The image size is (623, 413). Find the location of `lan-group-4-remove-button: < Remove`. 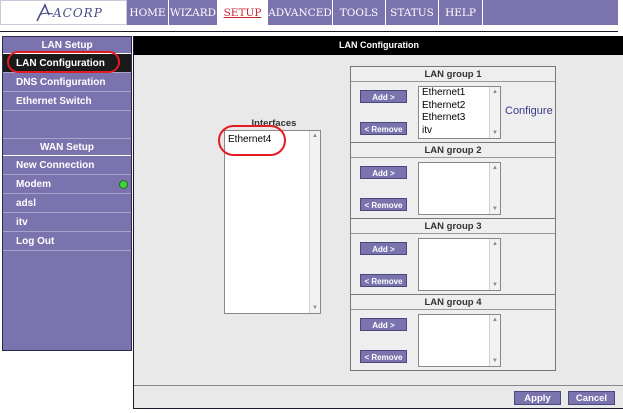

lan-group-4-remove-button: < Remove is located at coordinates (383, 356).